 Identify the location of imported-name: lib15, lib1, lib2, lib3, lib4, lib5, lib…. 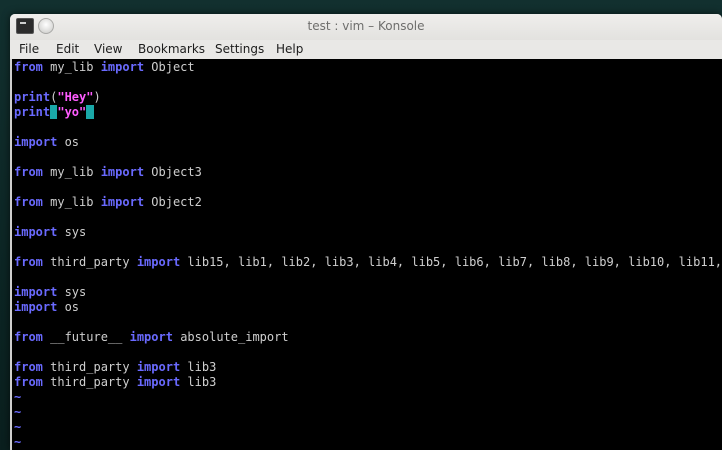
(451, 262).